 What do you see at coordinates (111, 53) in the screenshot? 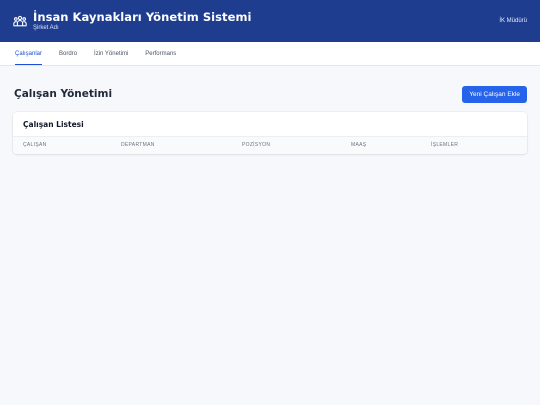
I see `tab-izin-yonetimi: İzin Yönetimi` at bounding box center [111, 53].